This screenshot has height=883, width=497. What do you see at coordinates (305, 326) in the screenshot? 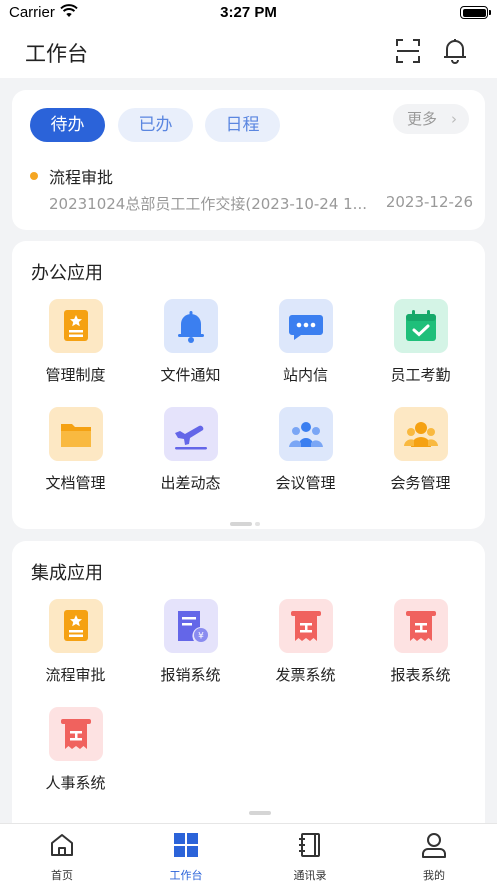
I see `chat-icon` at bounding box center [305, 326].